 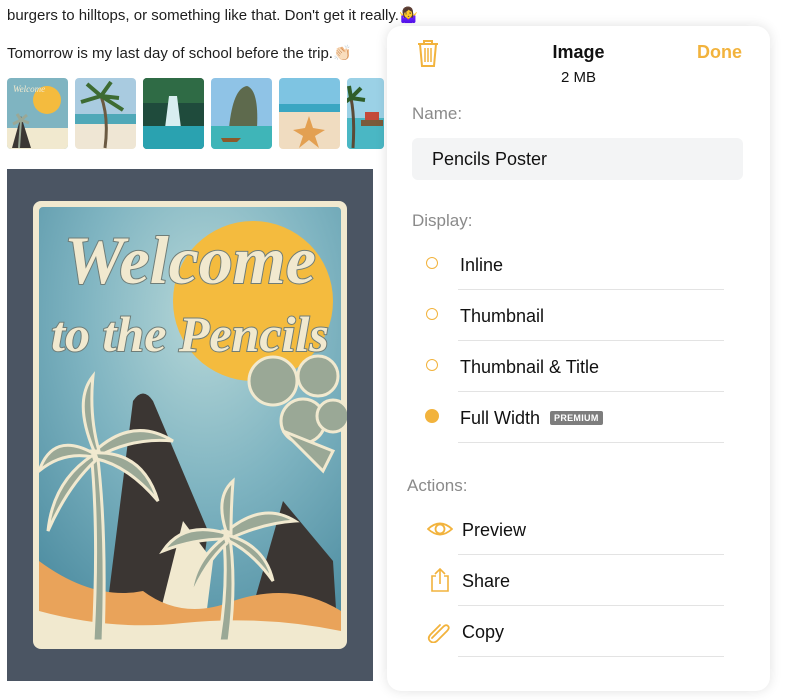 I want to click on radio-selected-icon, so click(x=432, y=416).